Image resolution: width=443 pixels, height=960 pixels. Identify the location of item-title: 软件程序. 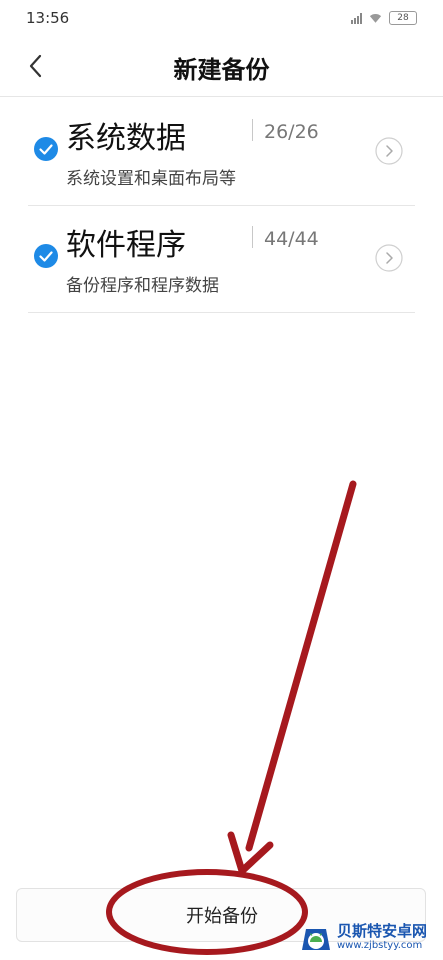
(126, 245).